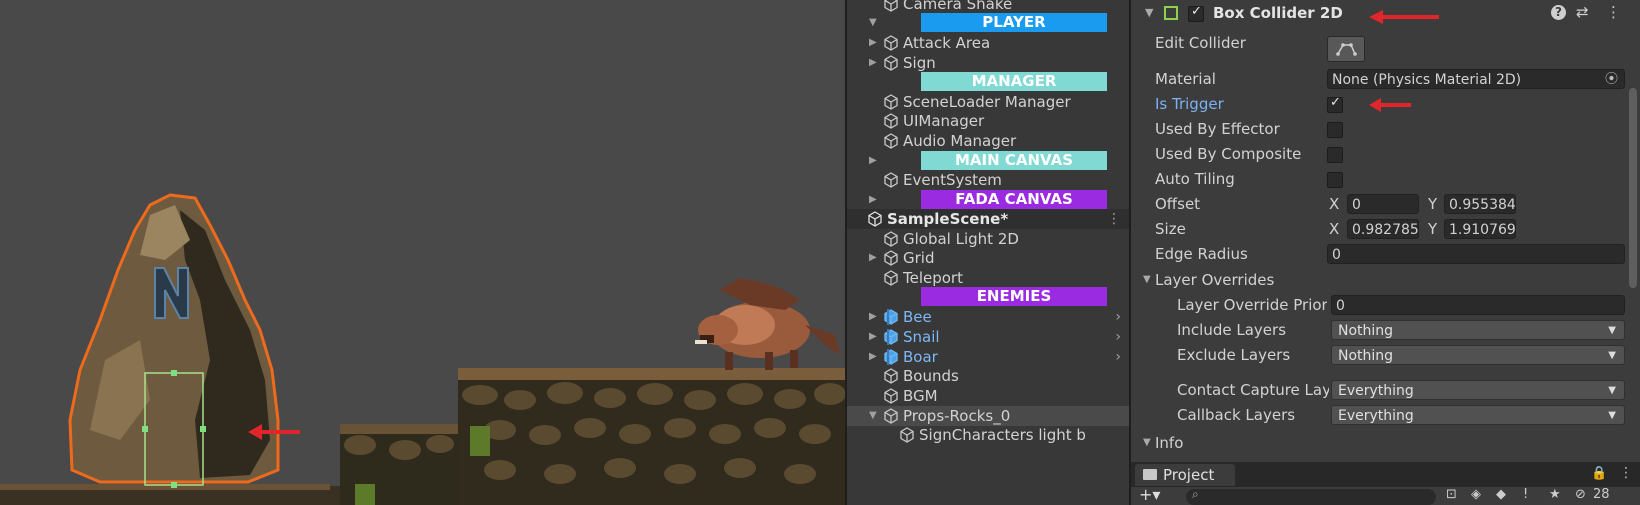 The image size is (1640, 505). I want to click on size-x-field: 0.982785, so click(1383, 229).